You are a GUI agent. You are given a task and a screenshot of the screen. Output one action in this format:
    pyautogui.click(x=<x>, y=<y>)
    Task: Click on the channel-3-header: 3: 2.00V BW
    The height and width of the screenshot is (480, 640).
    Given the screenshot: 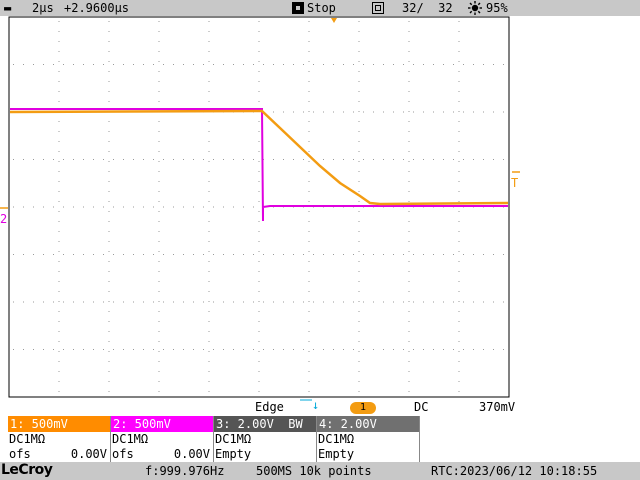 What is the action you would take?
    pyautogui.click(x=265, y=424)
    